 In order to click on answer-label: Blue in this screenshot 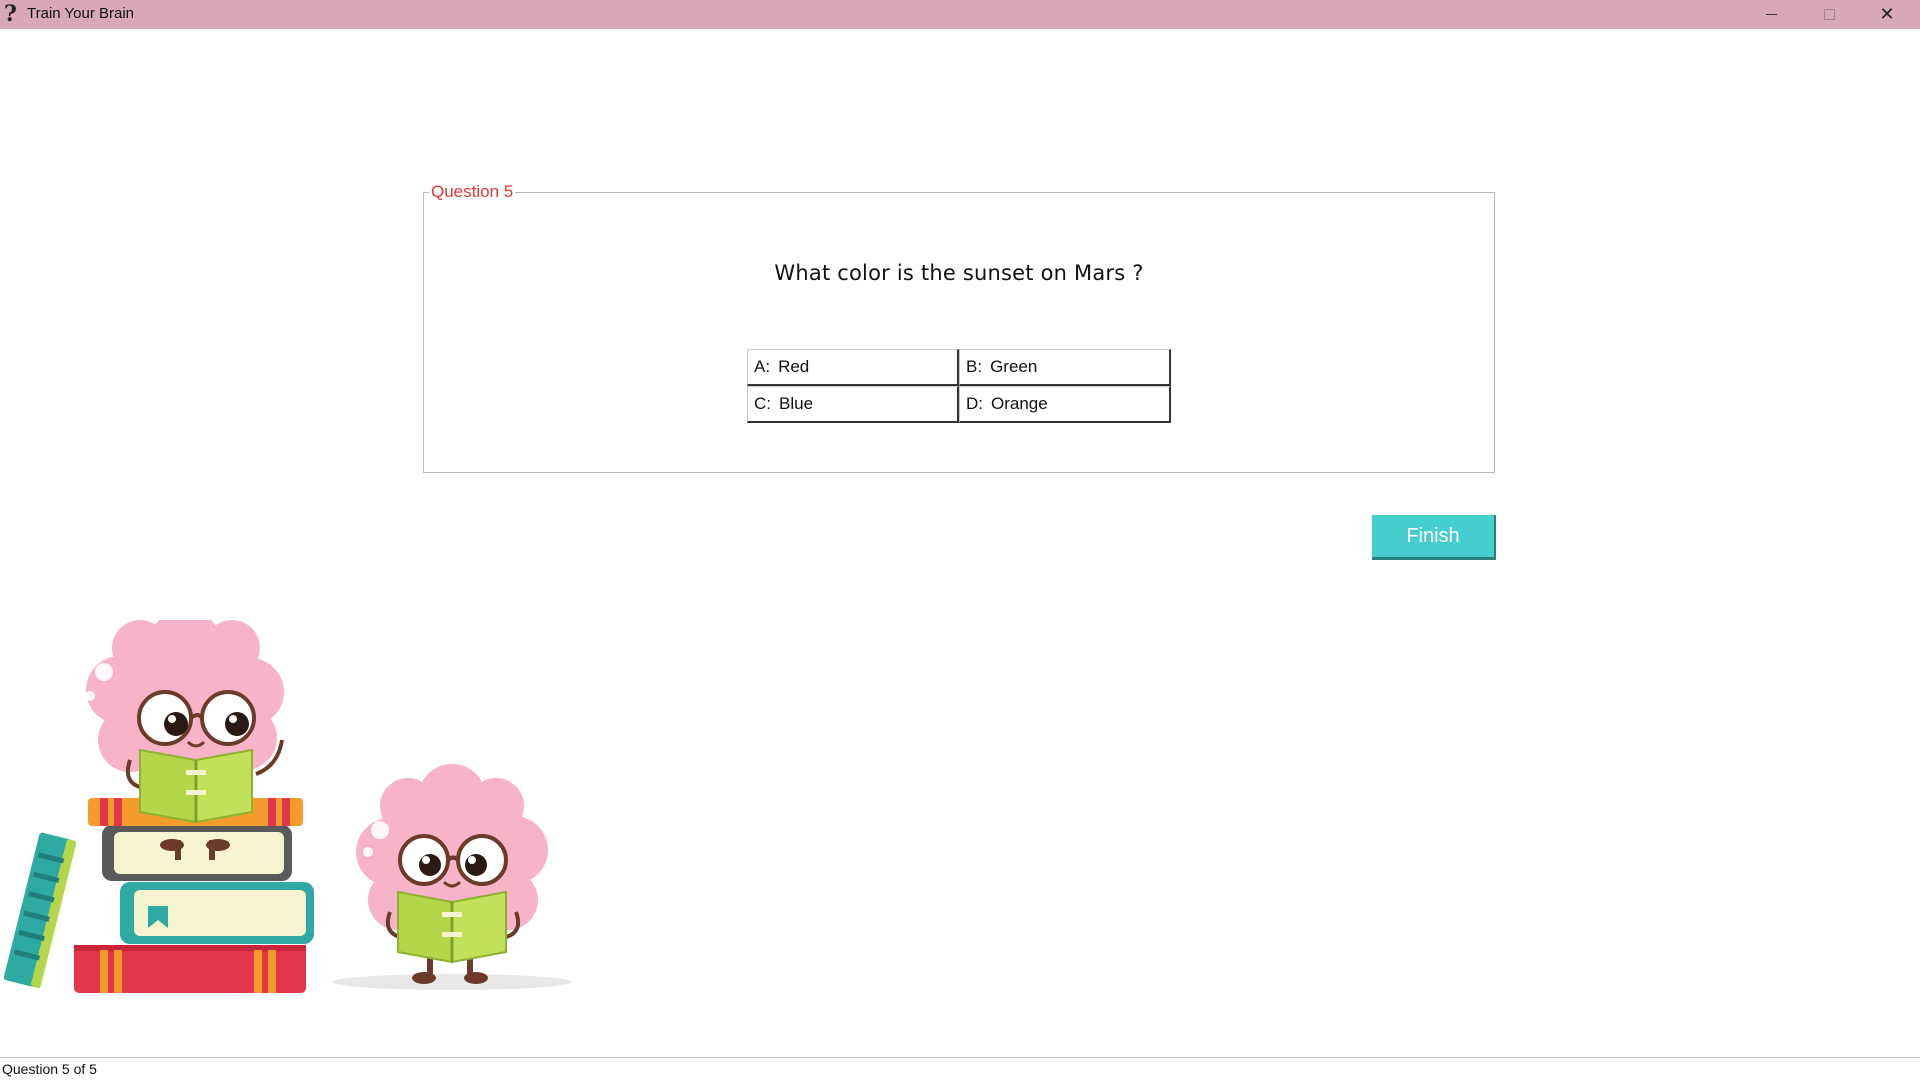, I will do `click(796, 403)`.